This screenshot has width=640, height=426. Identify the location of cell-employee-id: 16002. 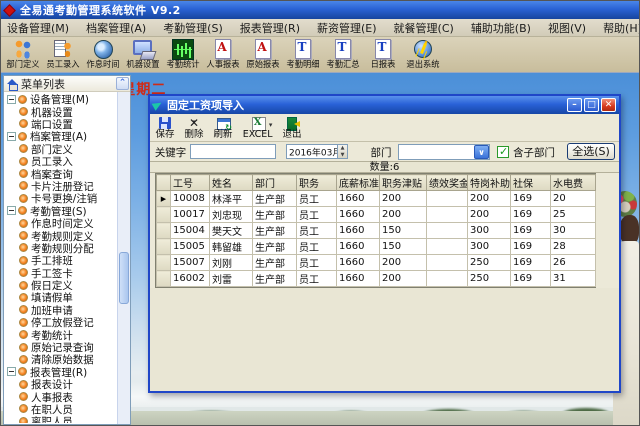
(190, 278).